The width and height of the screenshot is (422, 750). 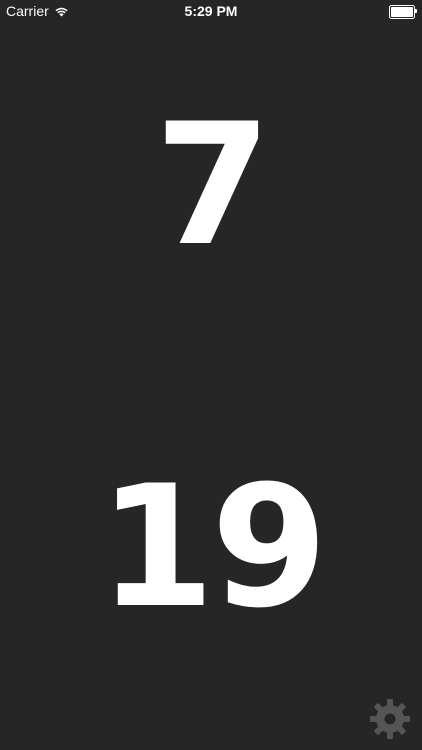 I want to click on battery-fill, so click(x=402, y=12).